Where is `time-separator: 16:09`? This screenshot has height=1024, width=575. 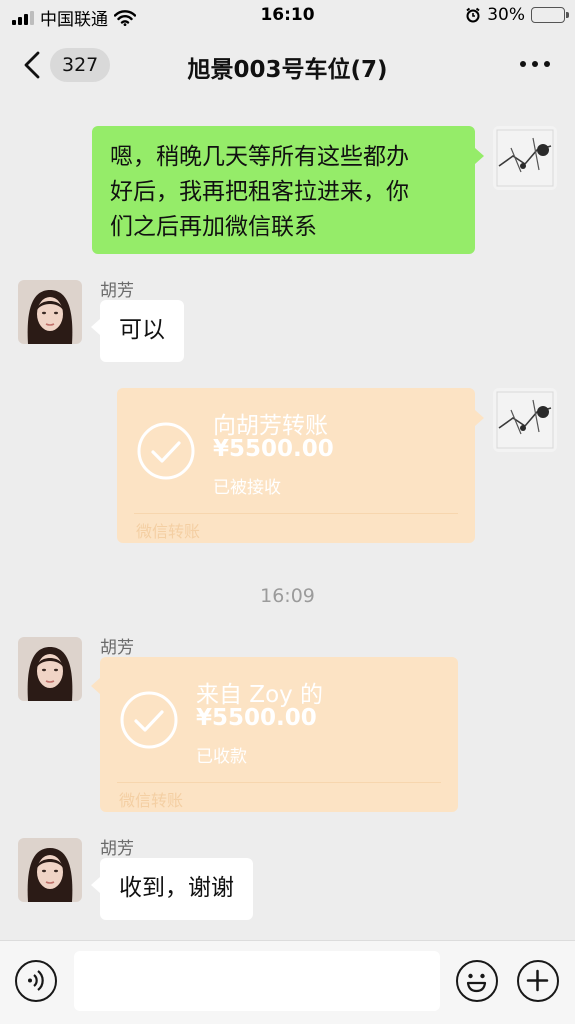
time-separator: 16:09 is located at coordinates (287, 596).